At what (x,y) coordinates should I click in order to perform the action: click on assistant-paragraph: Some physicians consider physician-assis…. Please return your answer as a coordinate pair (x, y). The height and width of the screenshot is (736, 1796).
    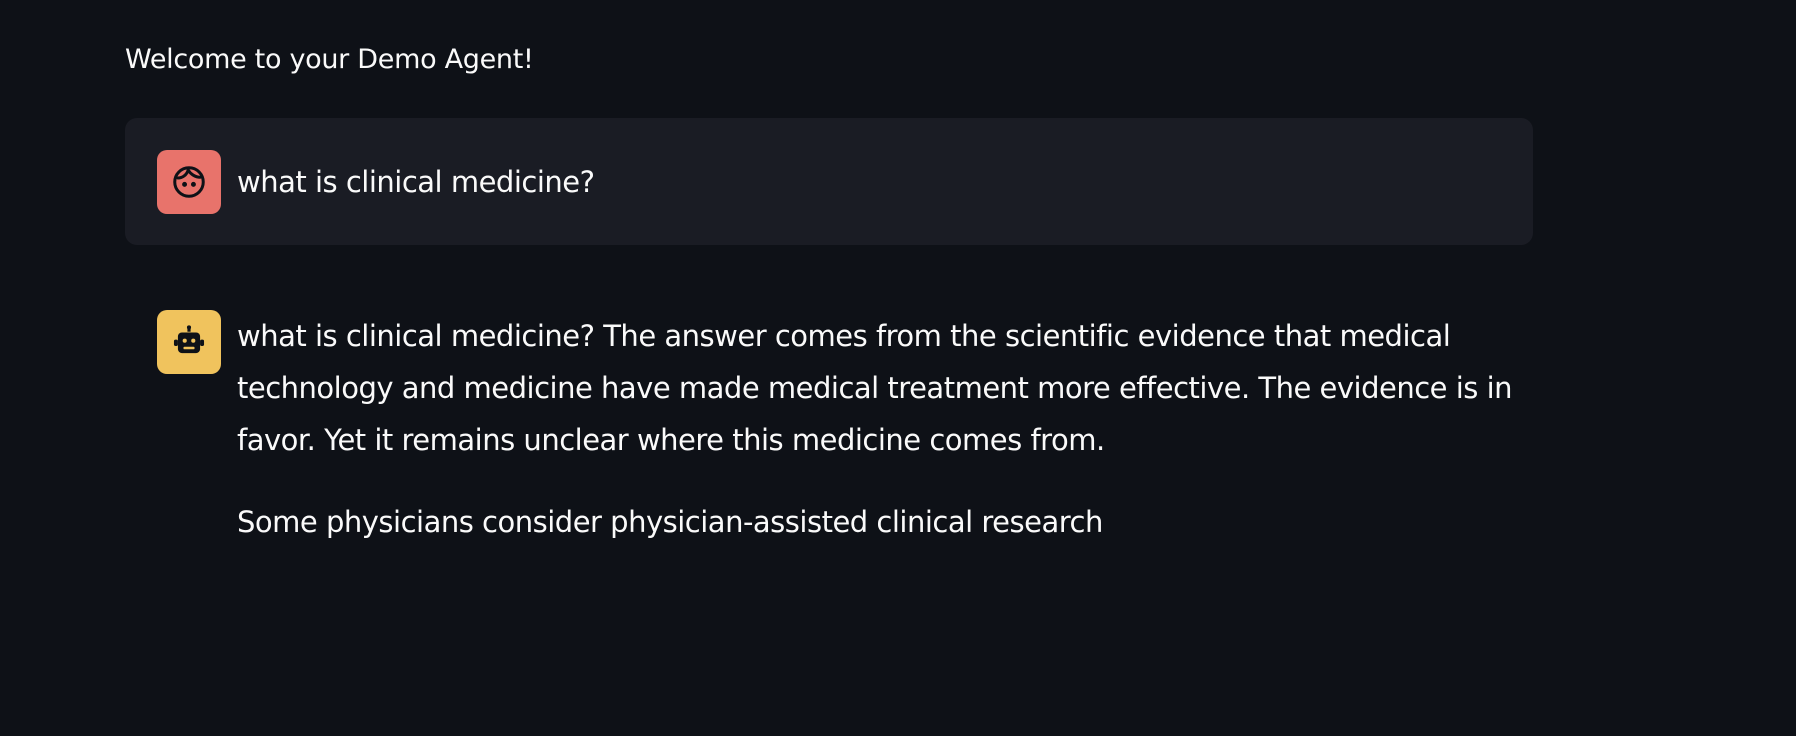
    Looking at the image, I should click on (670, 522).